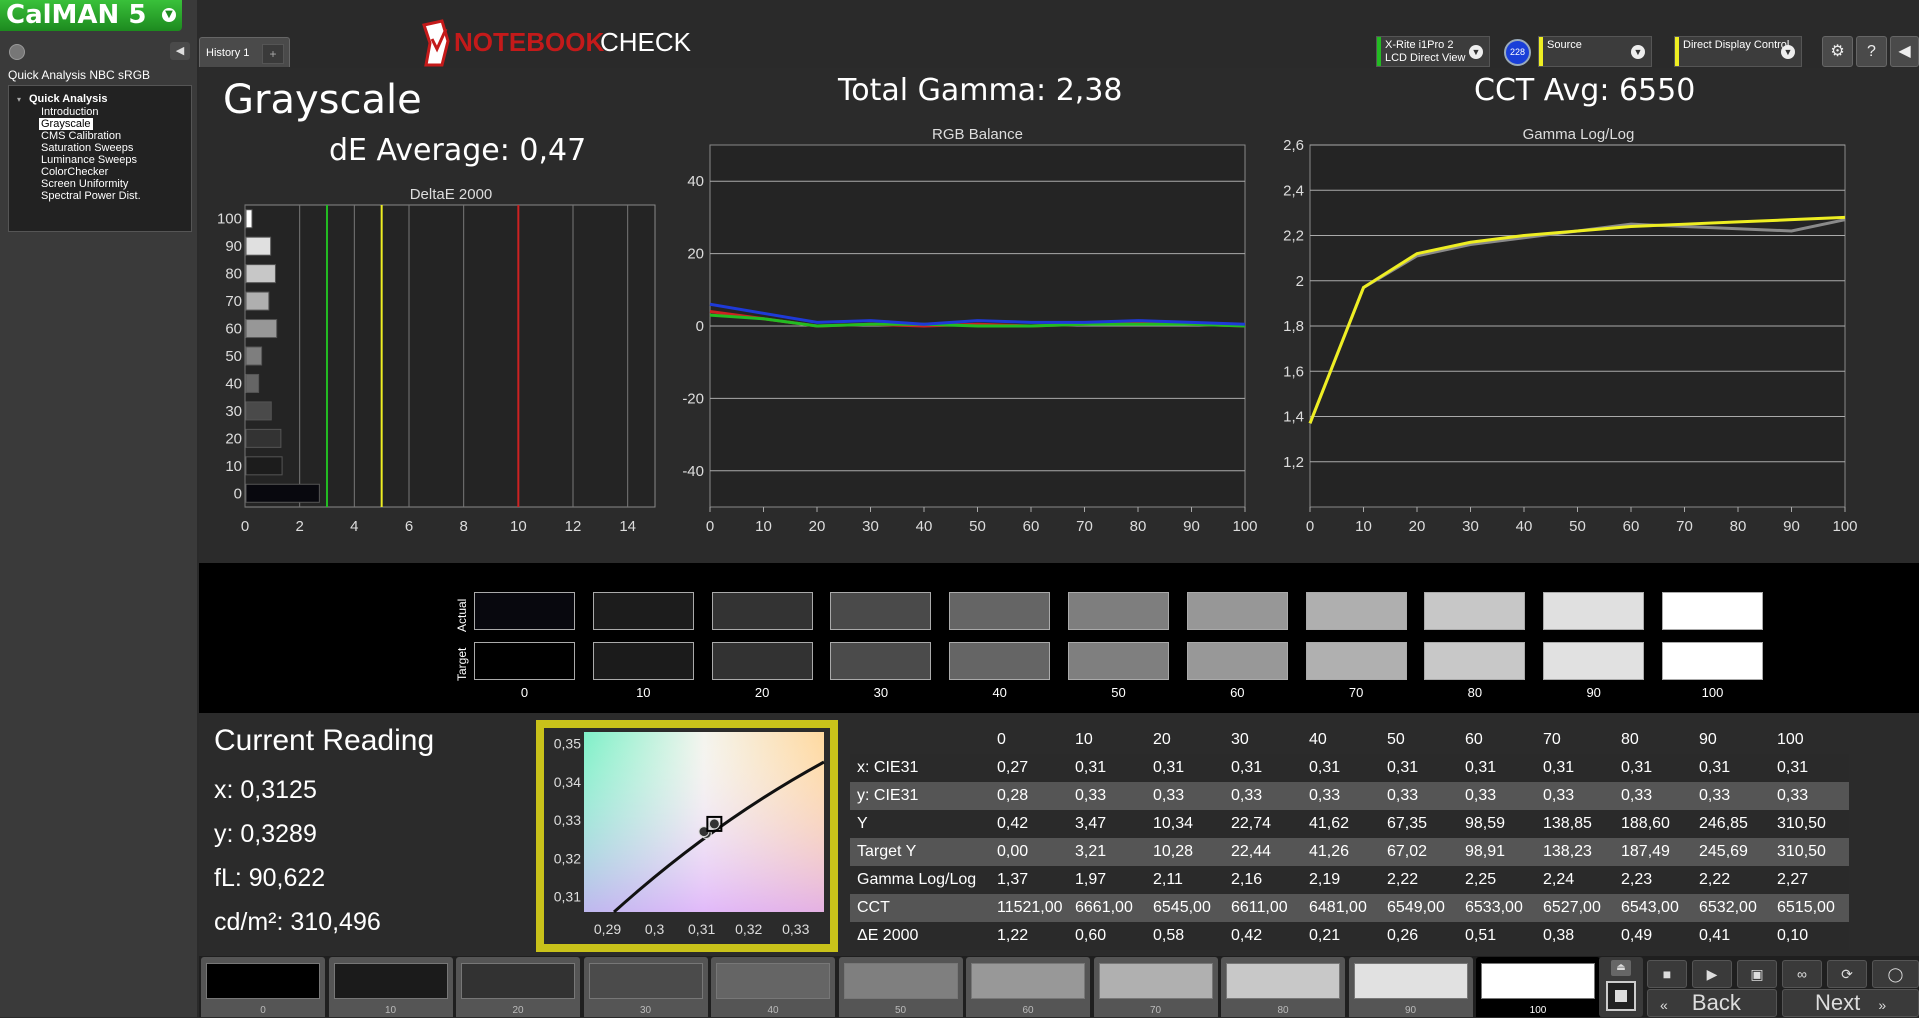  Describe the element at coordinates (1498, 908) in the screenshot. I see `table-cell: 6533,00` at that location.